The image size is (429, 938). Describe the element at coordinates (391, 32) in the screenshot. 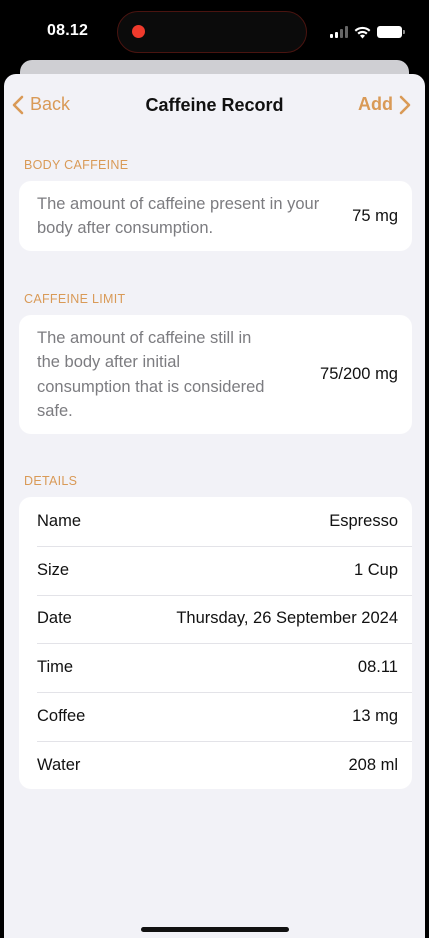

I see `battery-icon` at that location.